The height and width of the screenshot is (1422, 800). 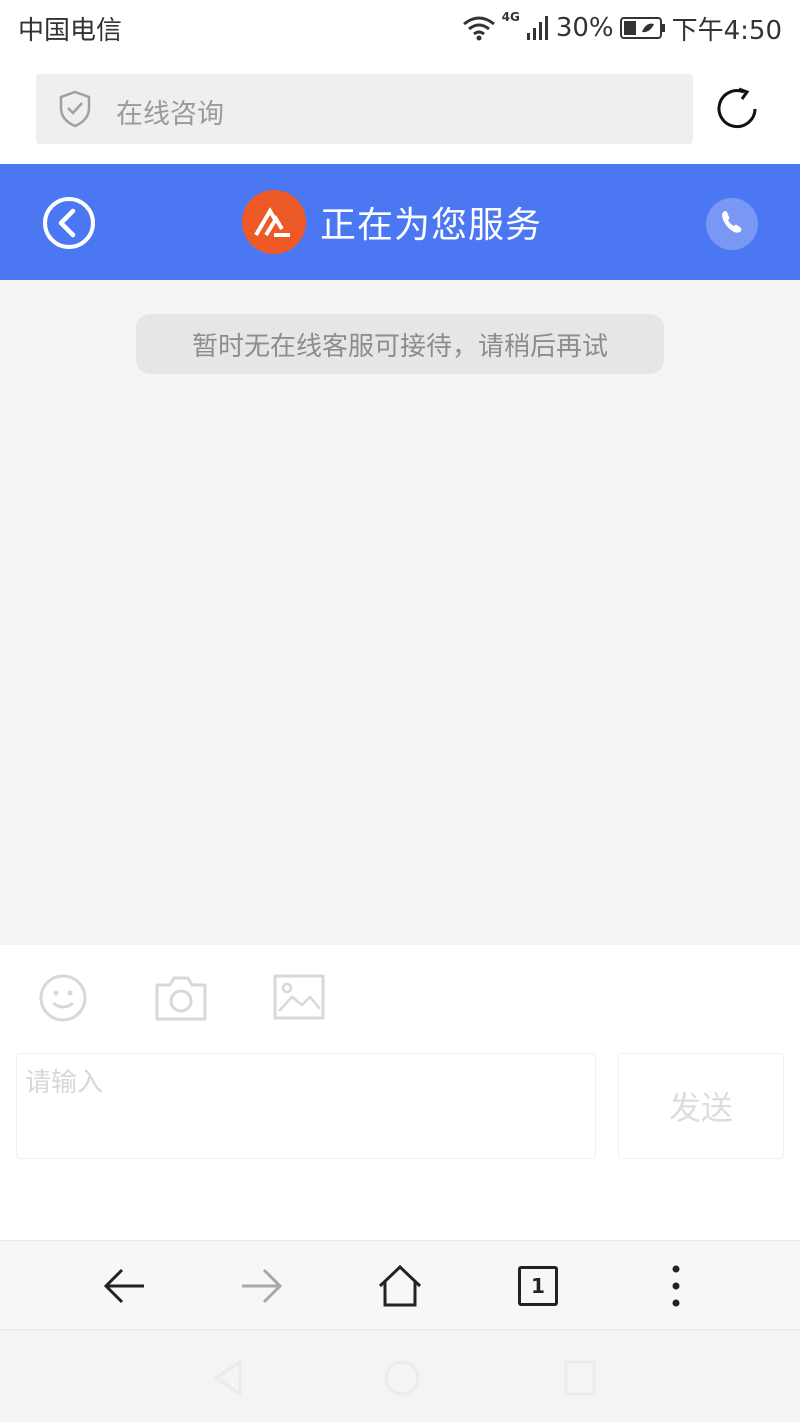 I want to click on system-nav-bar, so click(x=400, y=1376).